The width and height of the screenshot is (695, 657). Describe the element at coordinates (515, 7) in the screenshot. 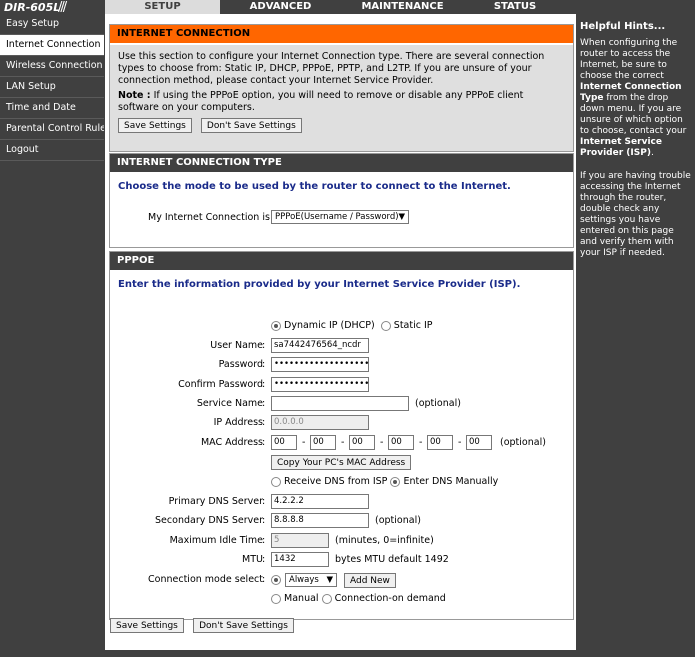

I see `tab-status: STATUS` at that location.